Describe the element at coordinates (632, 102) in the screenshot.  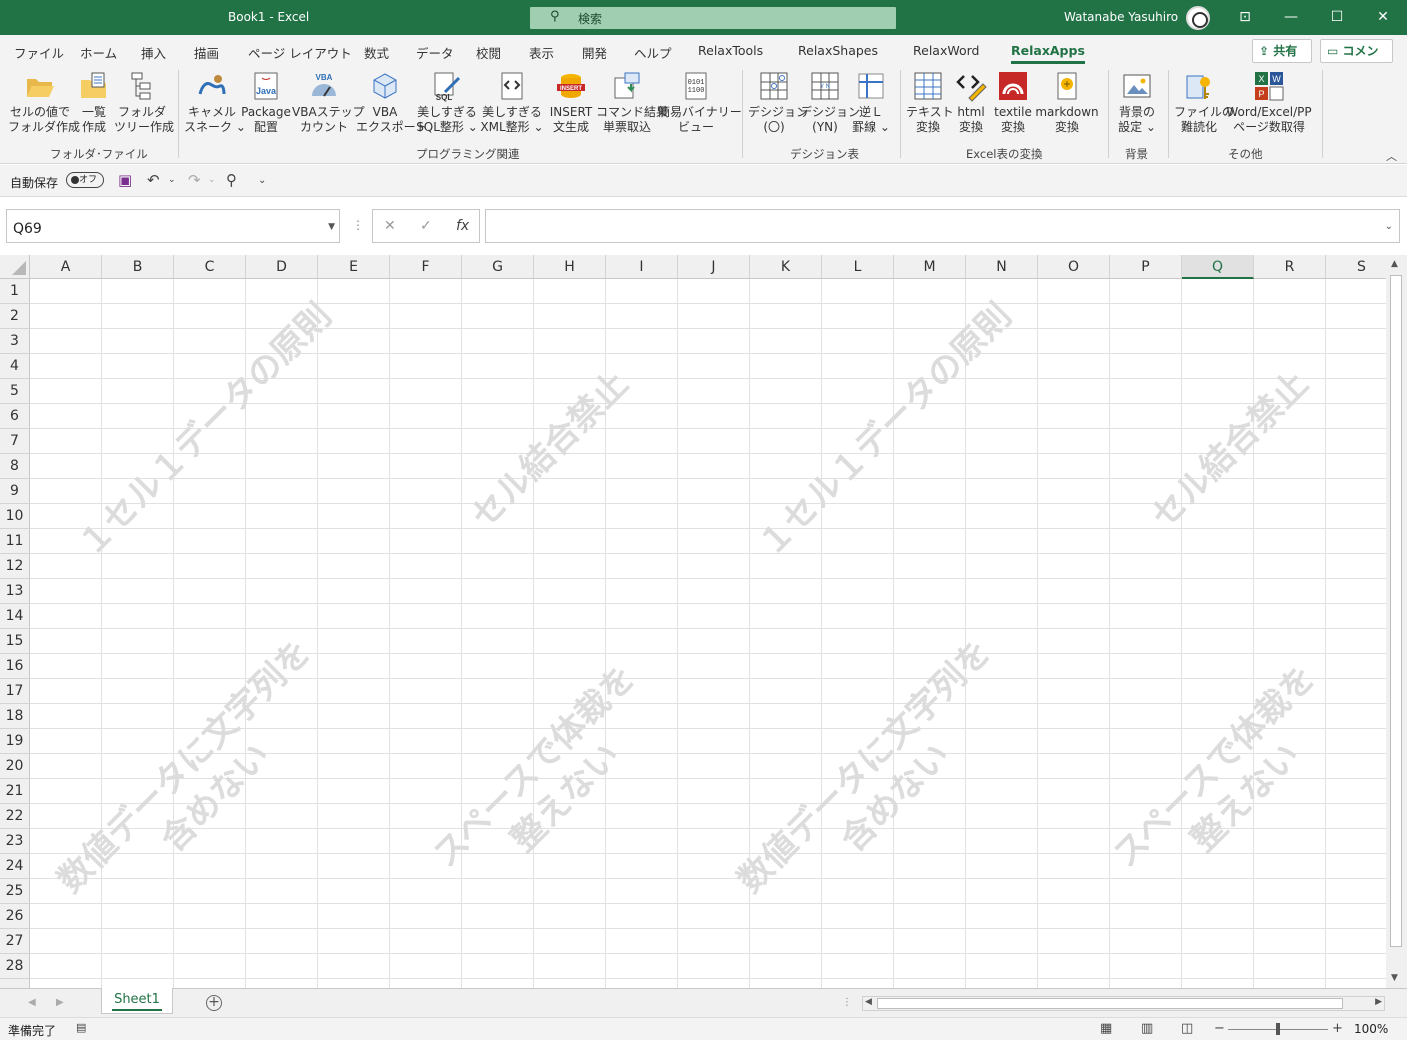
I see `command-result-button: コマンド結果 単票取込` at that location.